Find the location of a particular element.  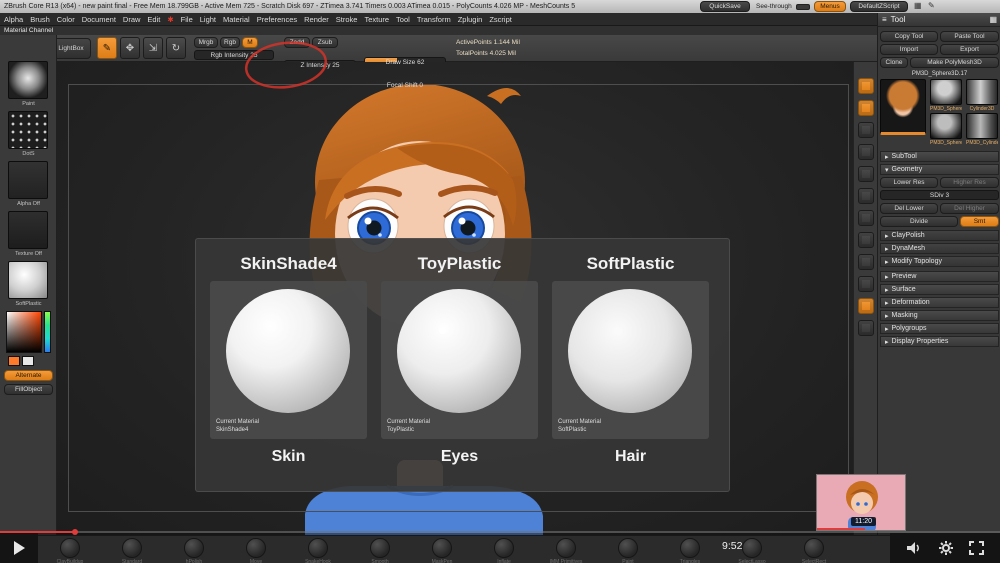

menu-draw: Draw is located at coordinates (132, 19).